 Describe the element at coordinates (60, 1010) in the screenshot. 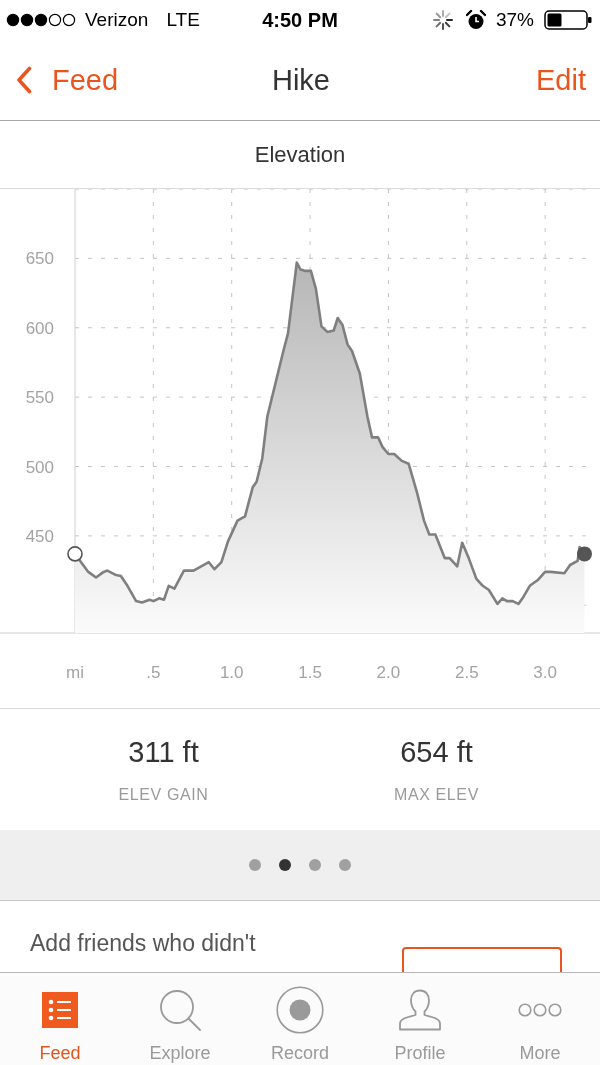

I see `list-icon` at that location.